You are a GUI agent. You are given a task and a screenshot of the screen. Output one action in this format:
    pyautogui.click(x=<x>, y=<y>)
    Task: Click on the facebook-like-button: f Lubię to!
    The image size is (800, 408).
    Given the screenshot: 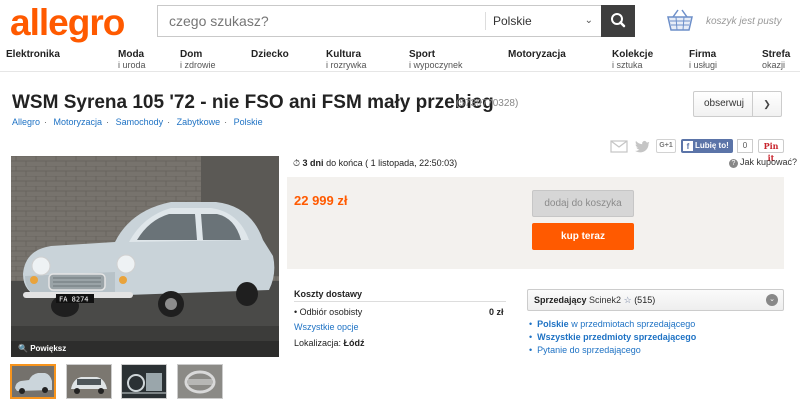 What is the action you would take?
    pyautogui.click(x=707, y=146)
    